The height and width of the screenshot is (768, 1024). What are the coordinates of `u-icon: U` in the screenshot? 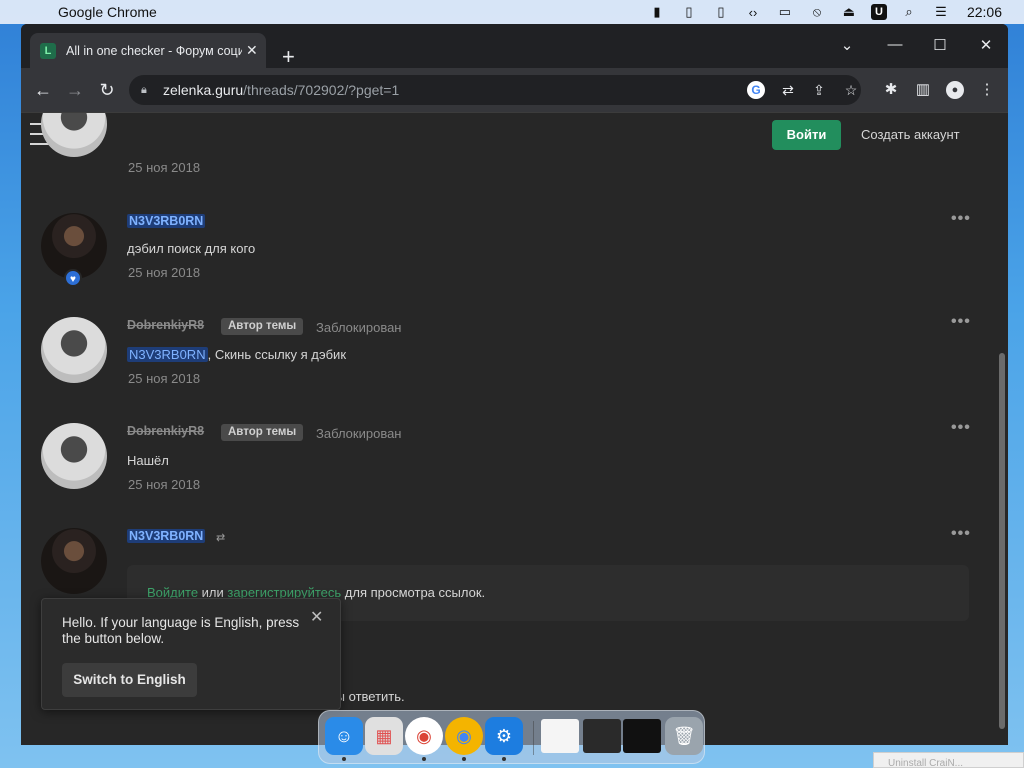 It's located at (878, 12).